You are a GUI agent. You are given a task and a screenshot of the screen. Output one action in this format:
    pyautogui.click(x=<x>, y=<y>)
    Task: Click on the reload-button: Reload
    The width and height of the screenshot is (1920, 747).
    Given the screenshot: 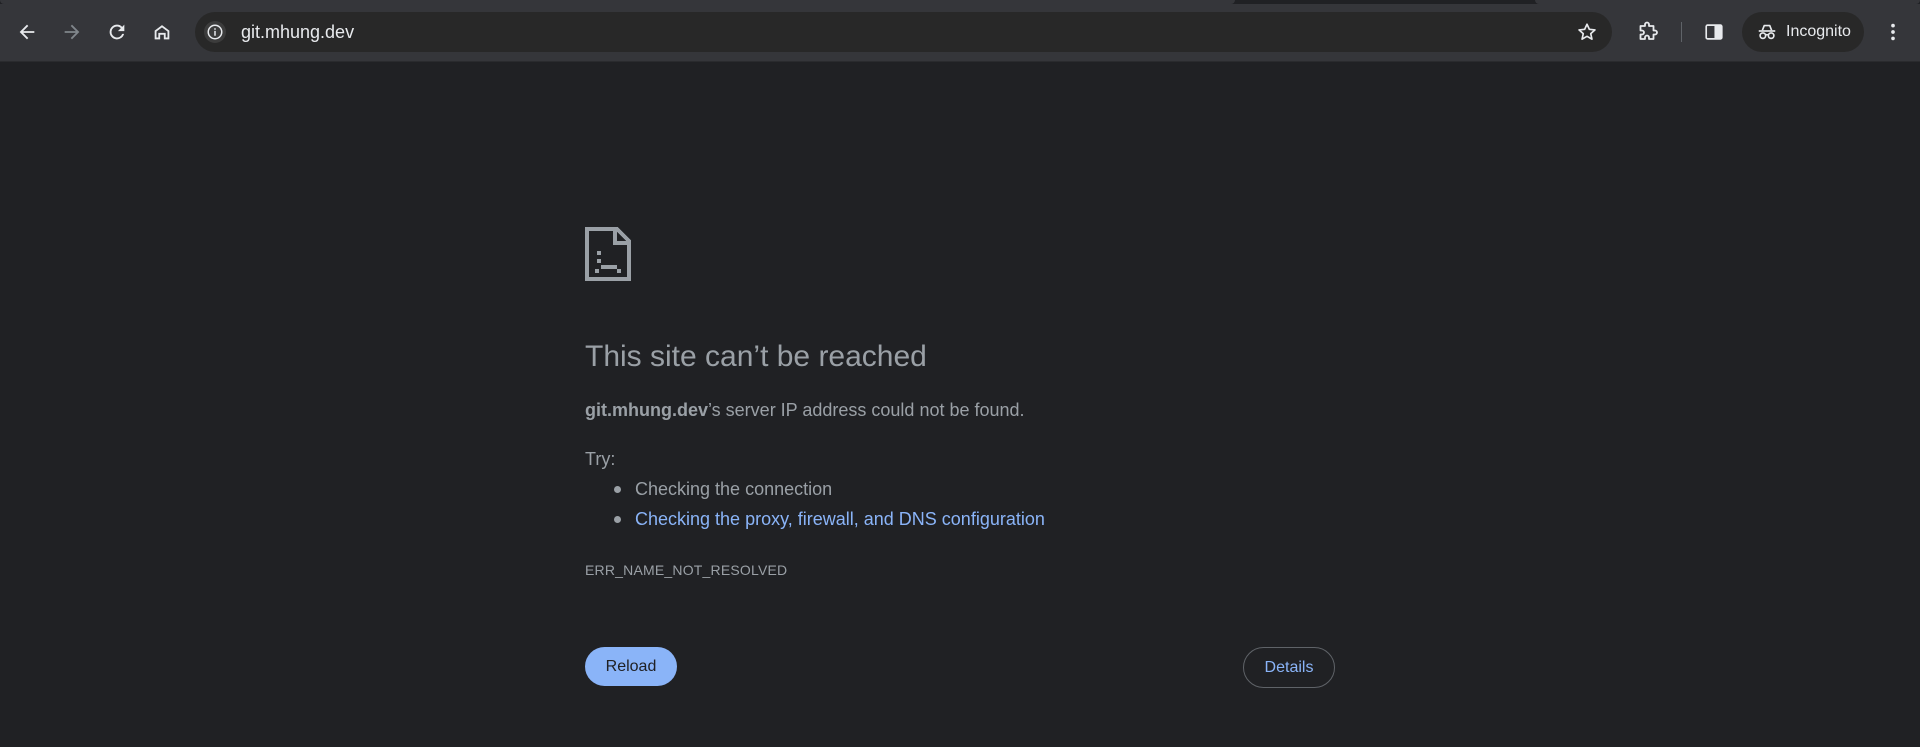 What is the action you would take?
    pyautogui.click(x=631, y=666)
    